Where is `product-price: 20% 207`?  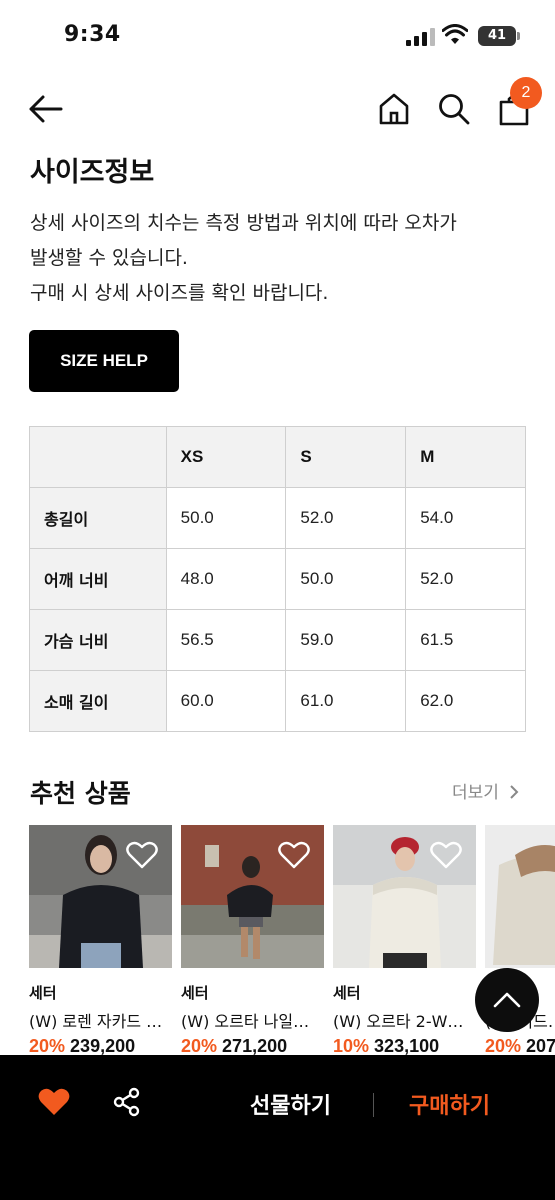
product-price: 20% 207 is located at coordinates (520, 1045).